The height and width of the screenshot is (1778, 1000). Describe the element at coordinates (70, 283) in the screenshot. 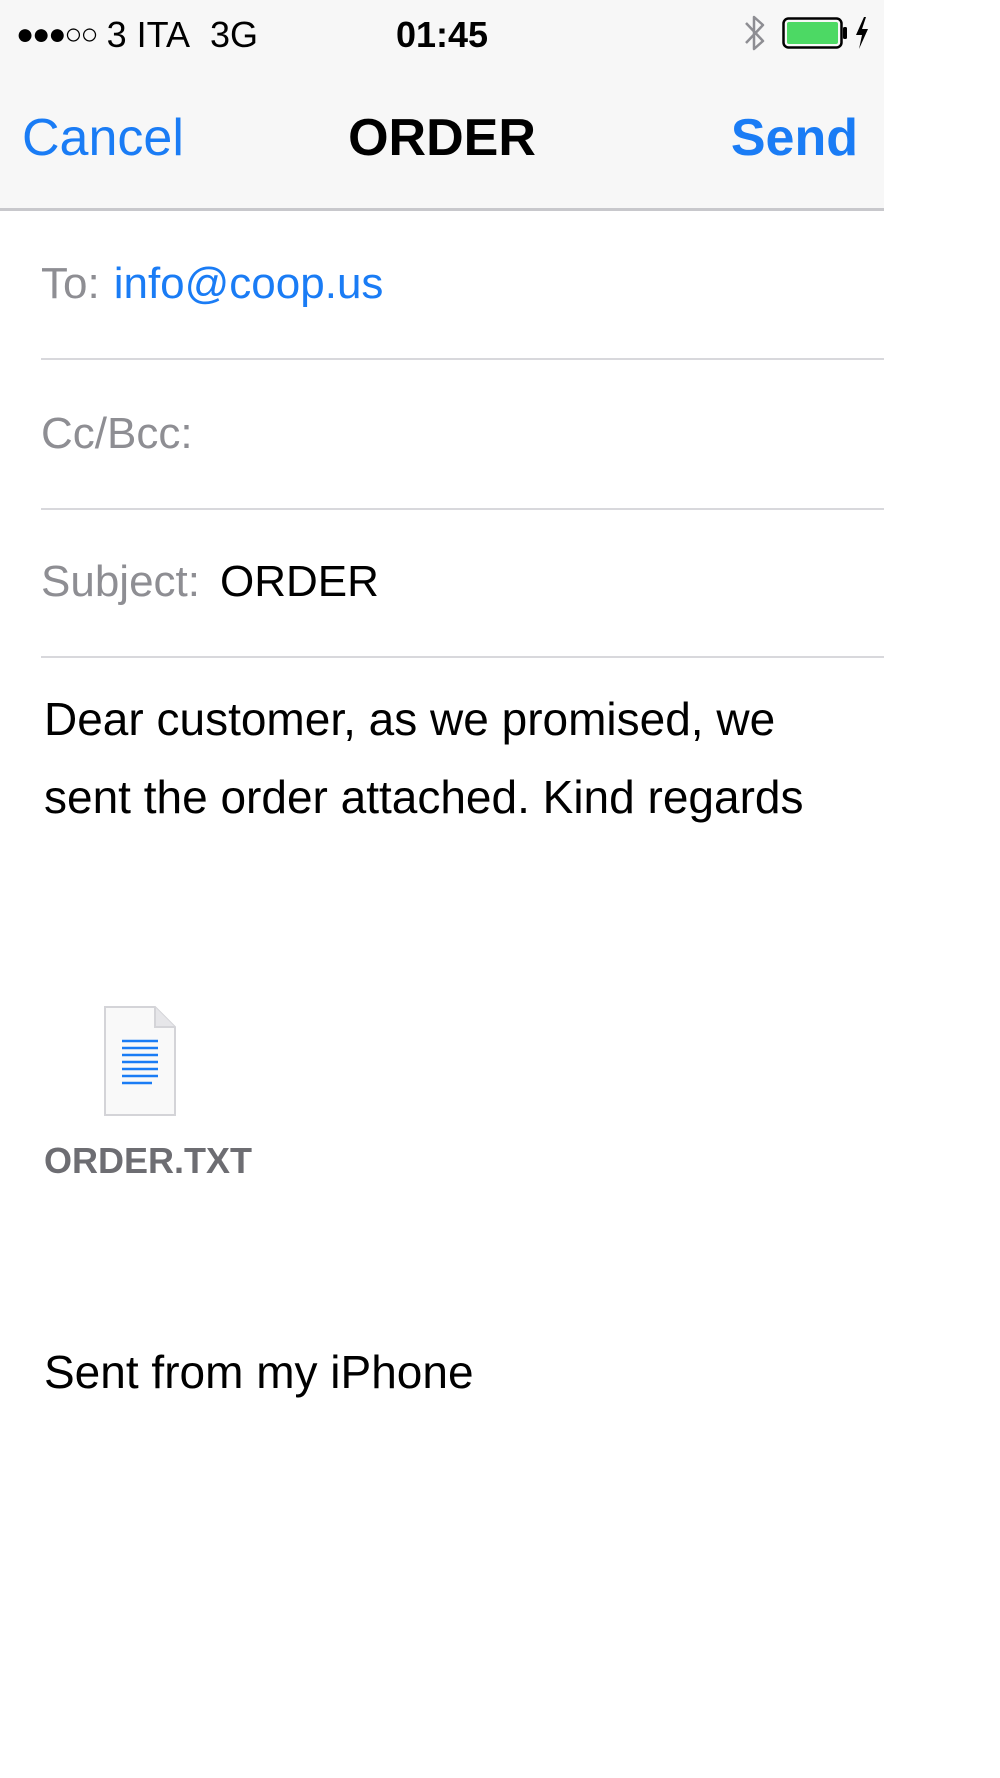

I see `to-label: To:` at that location.